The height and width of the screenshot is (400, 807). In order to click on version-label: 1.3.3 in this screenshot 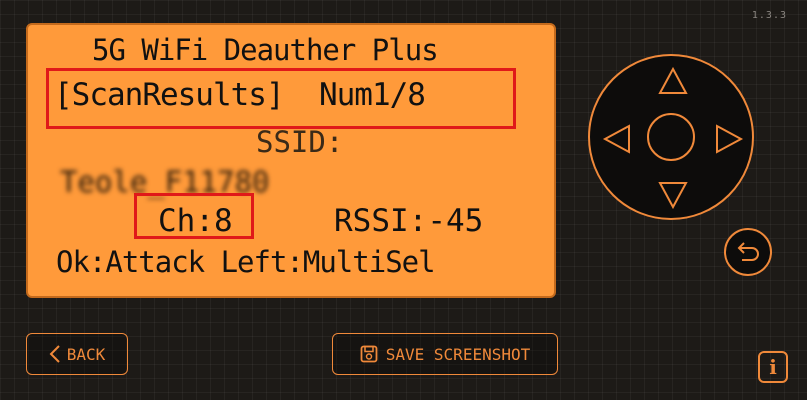, I will do `click(769, 15)`.